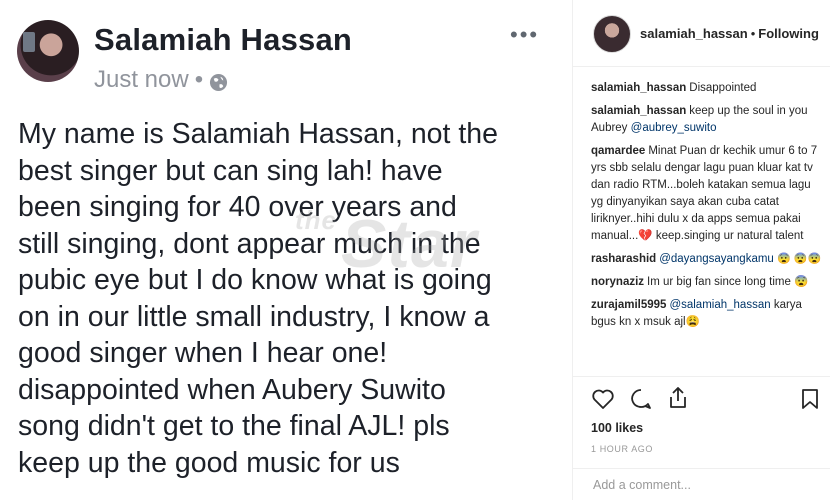  Describe the element at coordinates (209, 462) in the screenshot. I see `post-text-line: keep up the good music for us` at that location.